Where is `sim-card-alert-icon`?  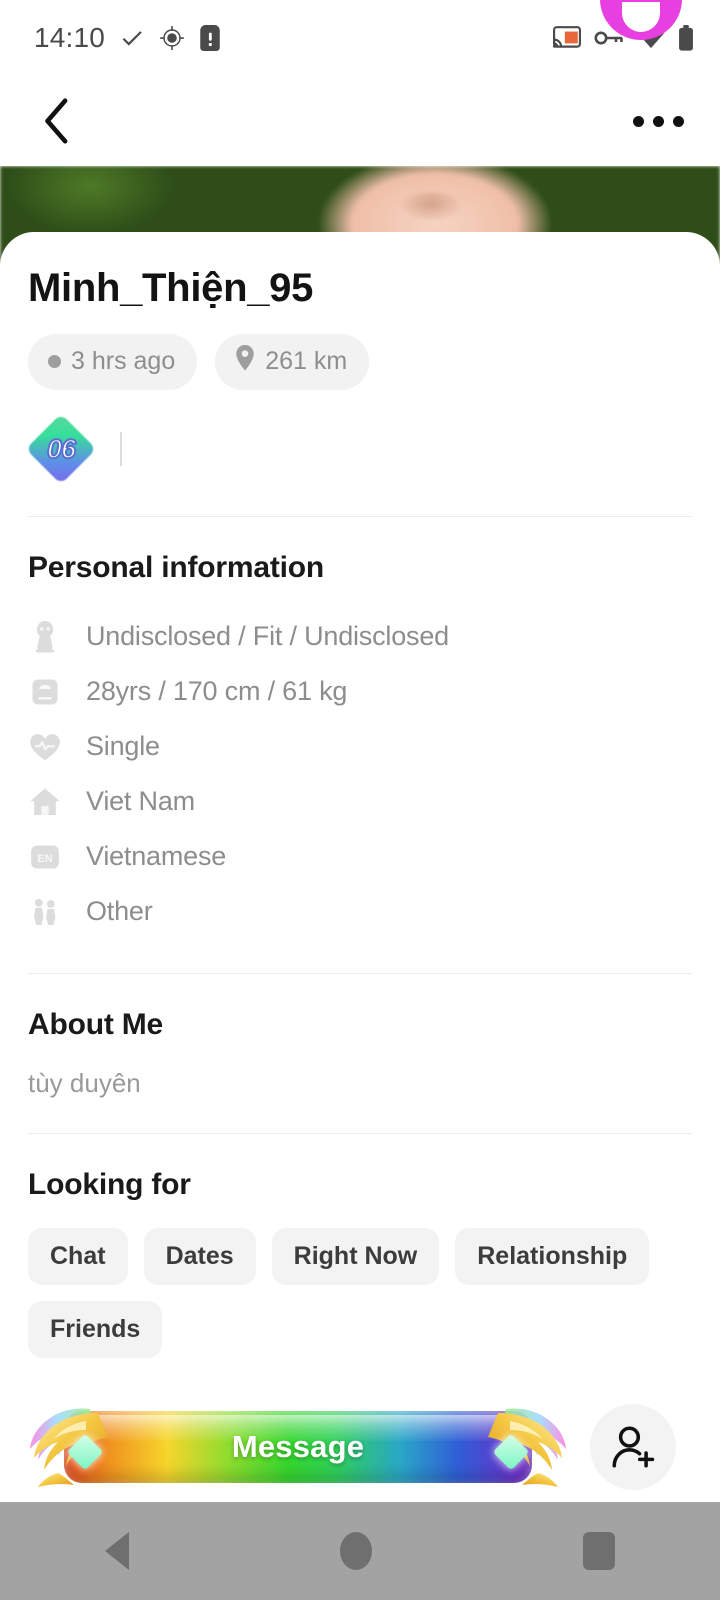
sim-card-alert-icon is located at coordinates (210, 38).